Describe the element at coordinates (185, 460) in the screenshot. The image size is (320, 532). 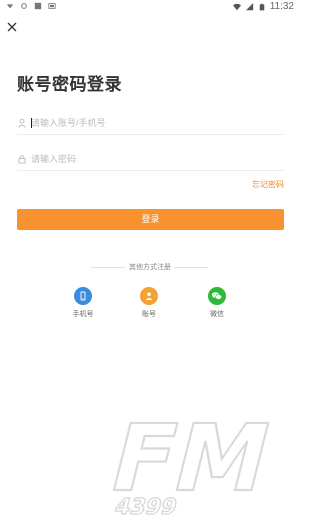
I see `watermark-fm-text: FM` at that location.